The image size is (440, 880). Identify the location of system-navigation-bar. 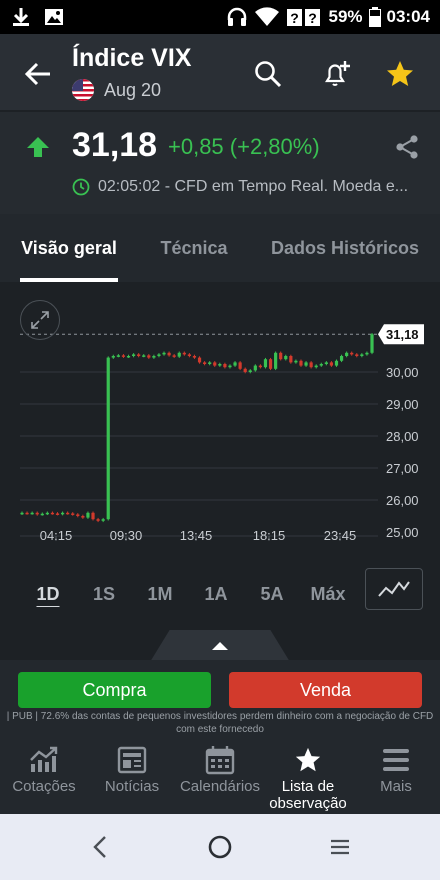
(220, 847).